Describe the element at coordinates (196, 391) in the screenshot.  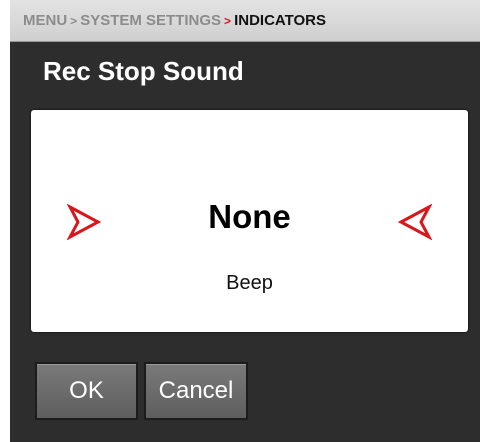
I see `cancel-button: Cancel` at that location.